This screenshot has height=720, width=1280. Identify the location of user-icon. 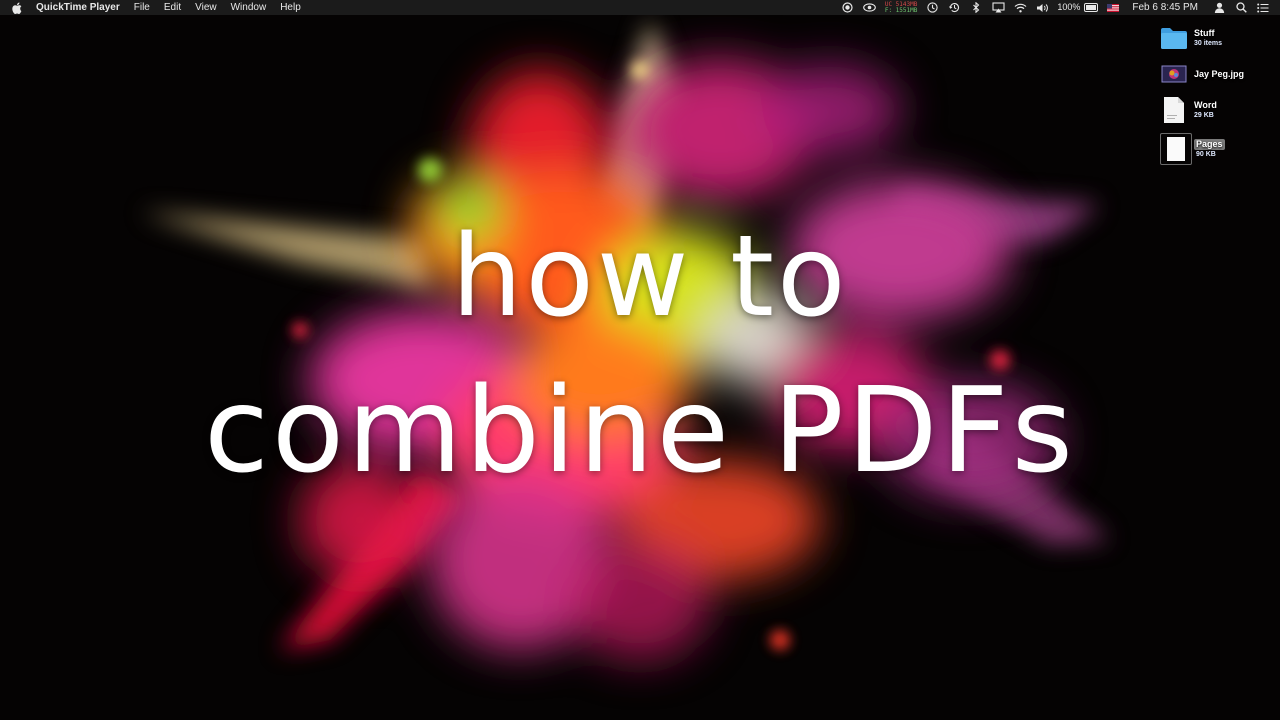
(1219, 8).